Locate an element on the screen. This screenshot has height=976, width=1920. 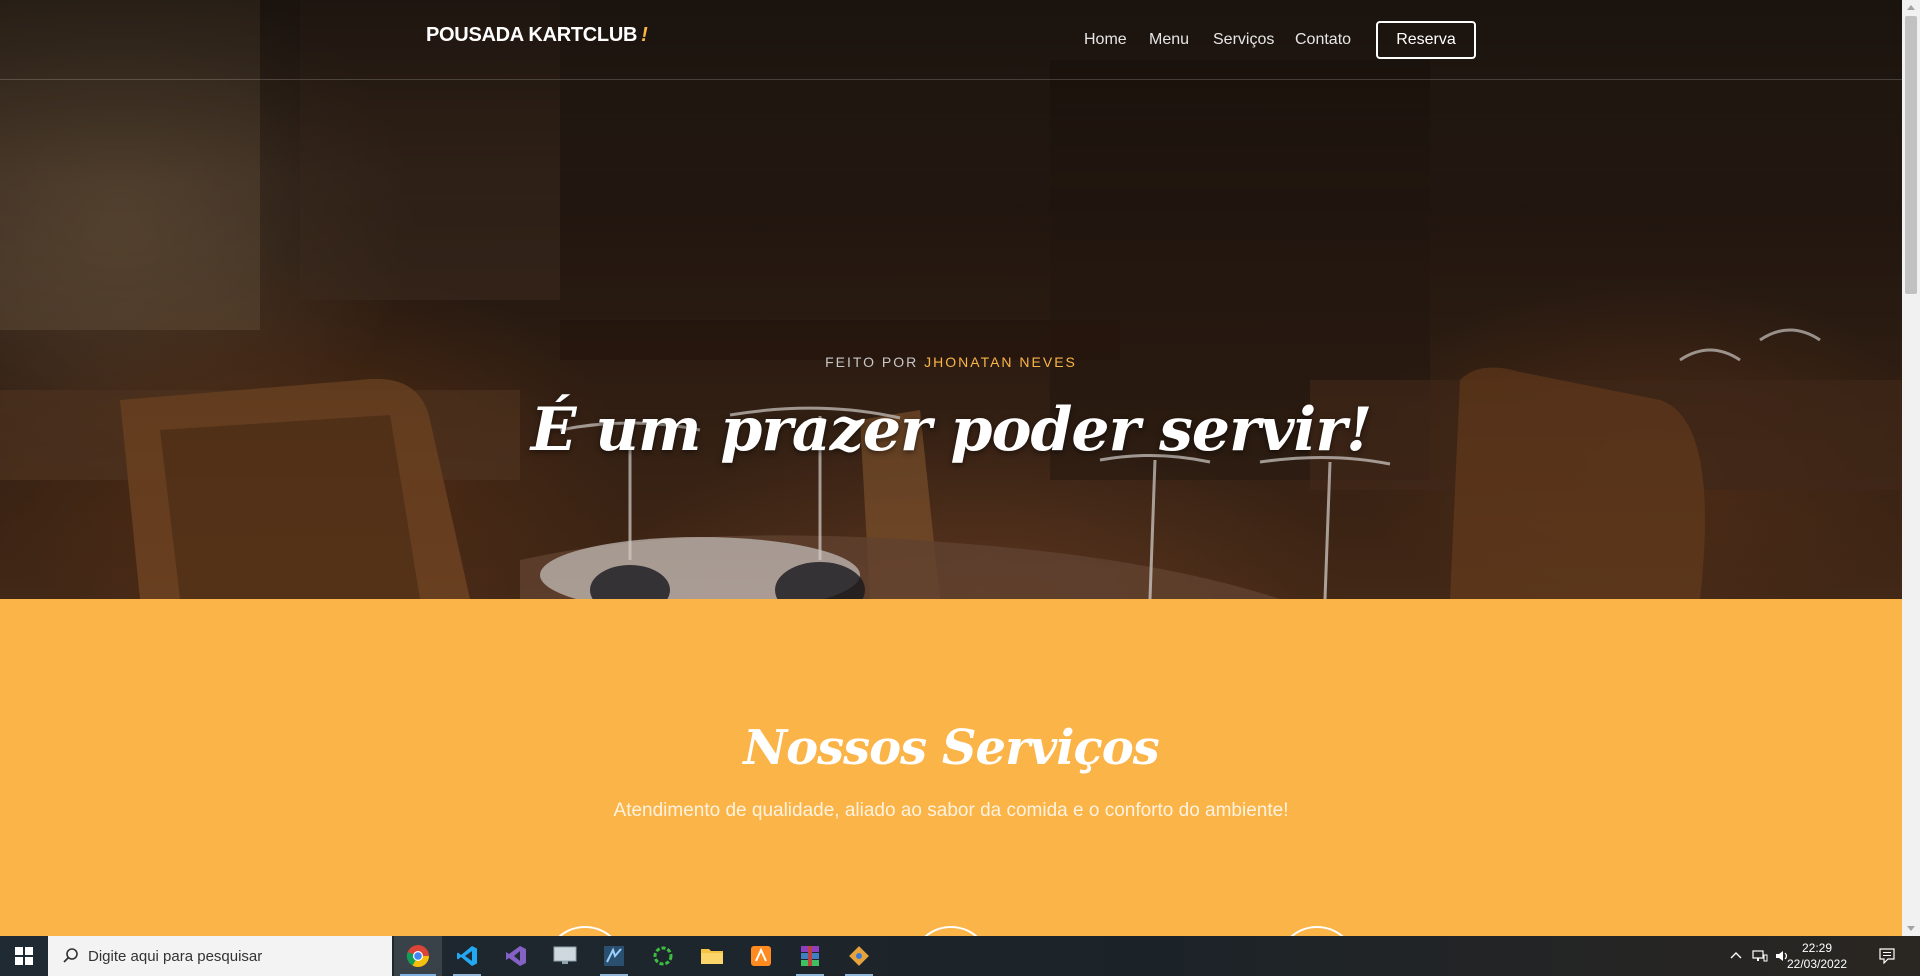
nav-link-home: Home is located at coordinates (1105, 40).